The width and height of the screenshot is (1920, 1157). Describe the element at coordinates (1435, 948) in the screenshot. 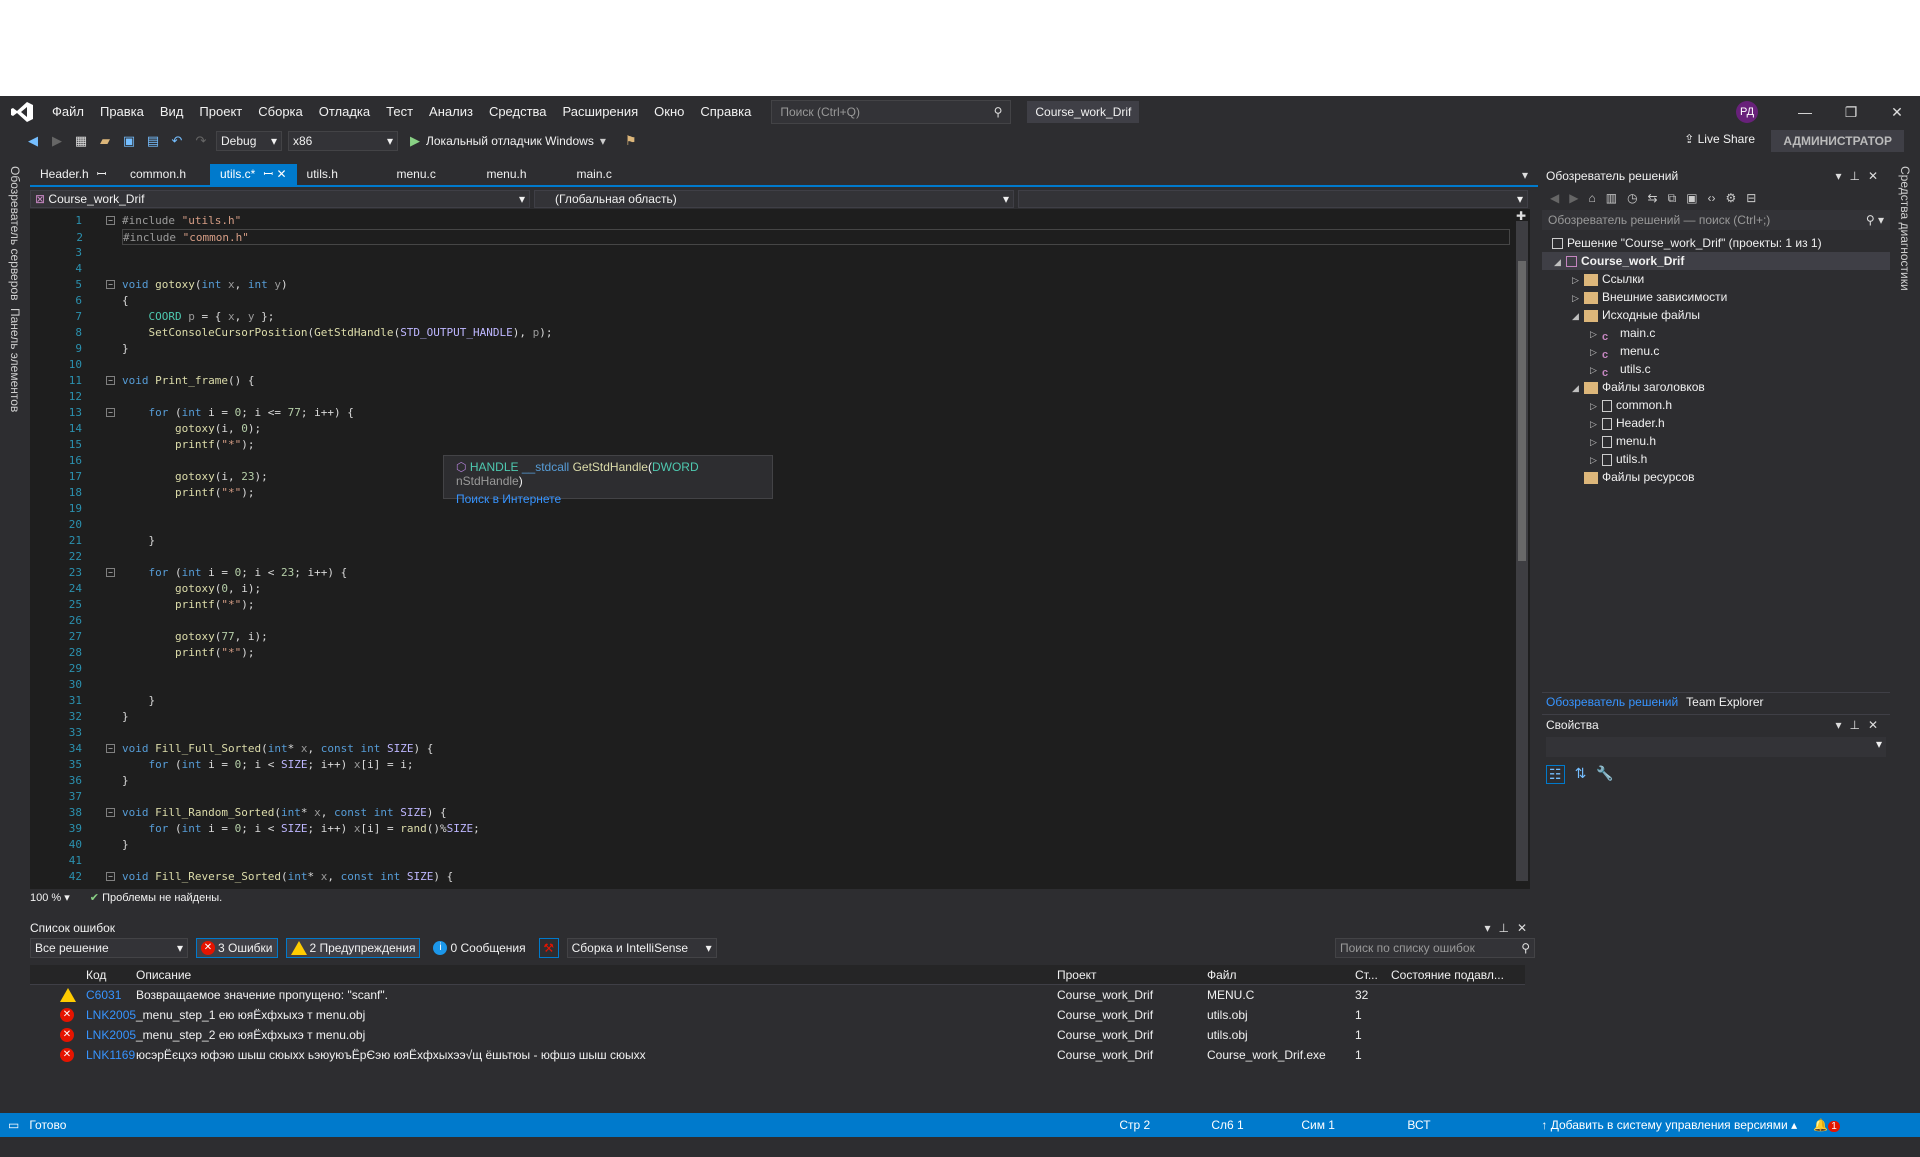

I see `error-search-input: Поиск по списку ошибок ⚲` at that location.